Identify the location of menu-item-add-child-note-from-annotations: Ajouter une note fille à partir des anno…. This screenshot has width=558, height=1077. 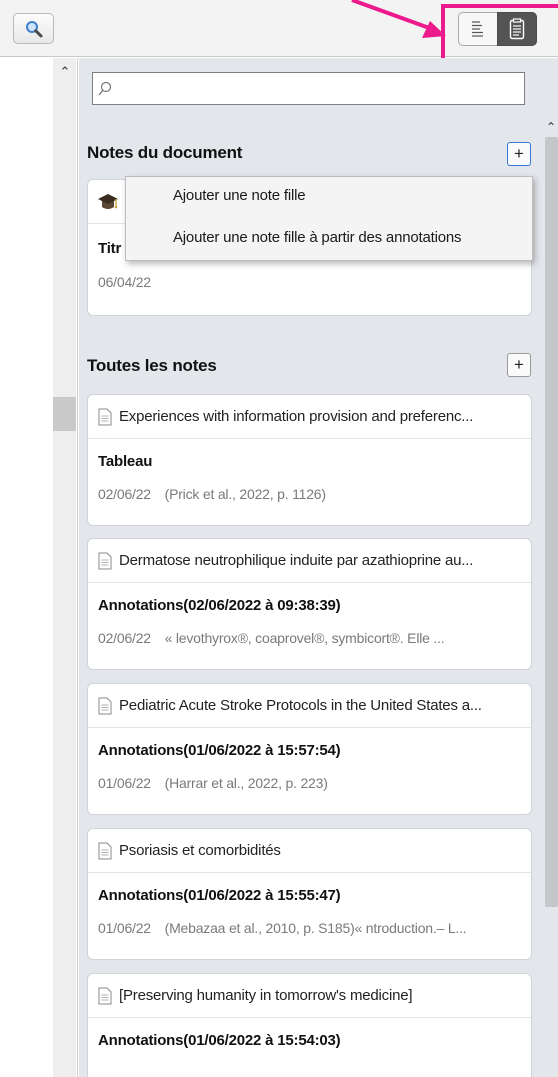
(317, 237).